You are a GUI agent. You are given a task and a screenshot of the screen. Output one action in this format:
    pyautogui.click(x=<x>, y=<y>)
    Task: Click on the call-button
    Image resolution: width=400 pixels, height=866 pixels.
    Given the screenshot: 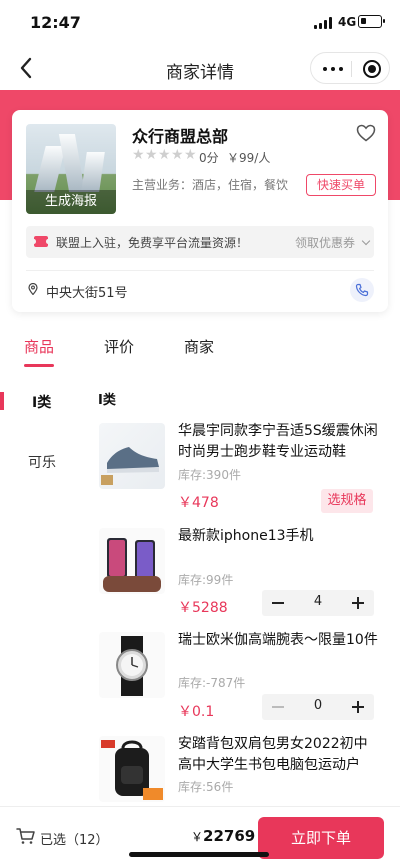 What is the action you would take?
    pyautogui.click(x=362, y=290)
    